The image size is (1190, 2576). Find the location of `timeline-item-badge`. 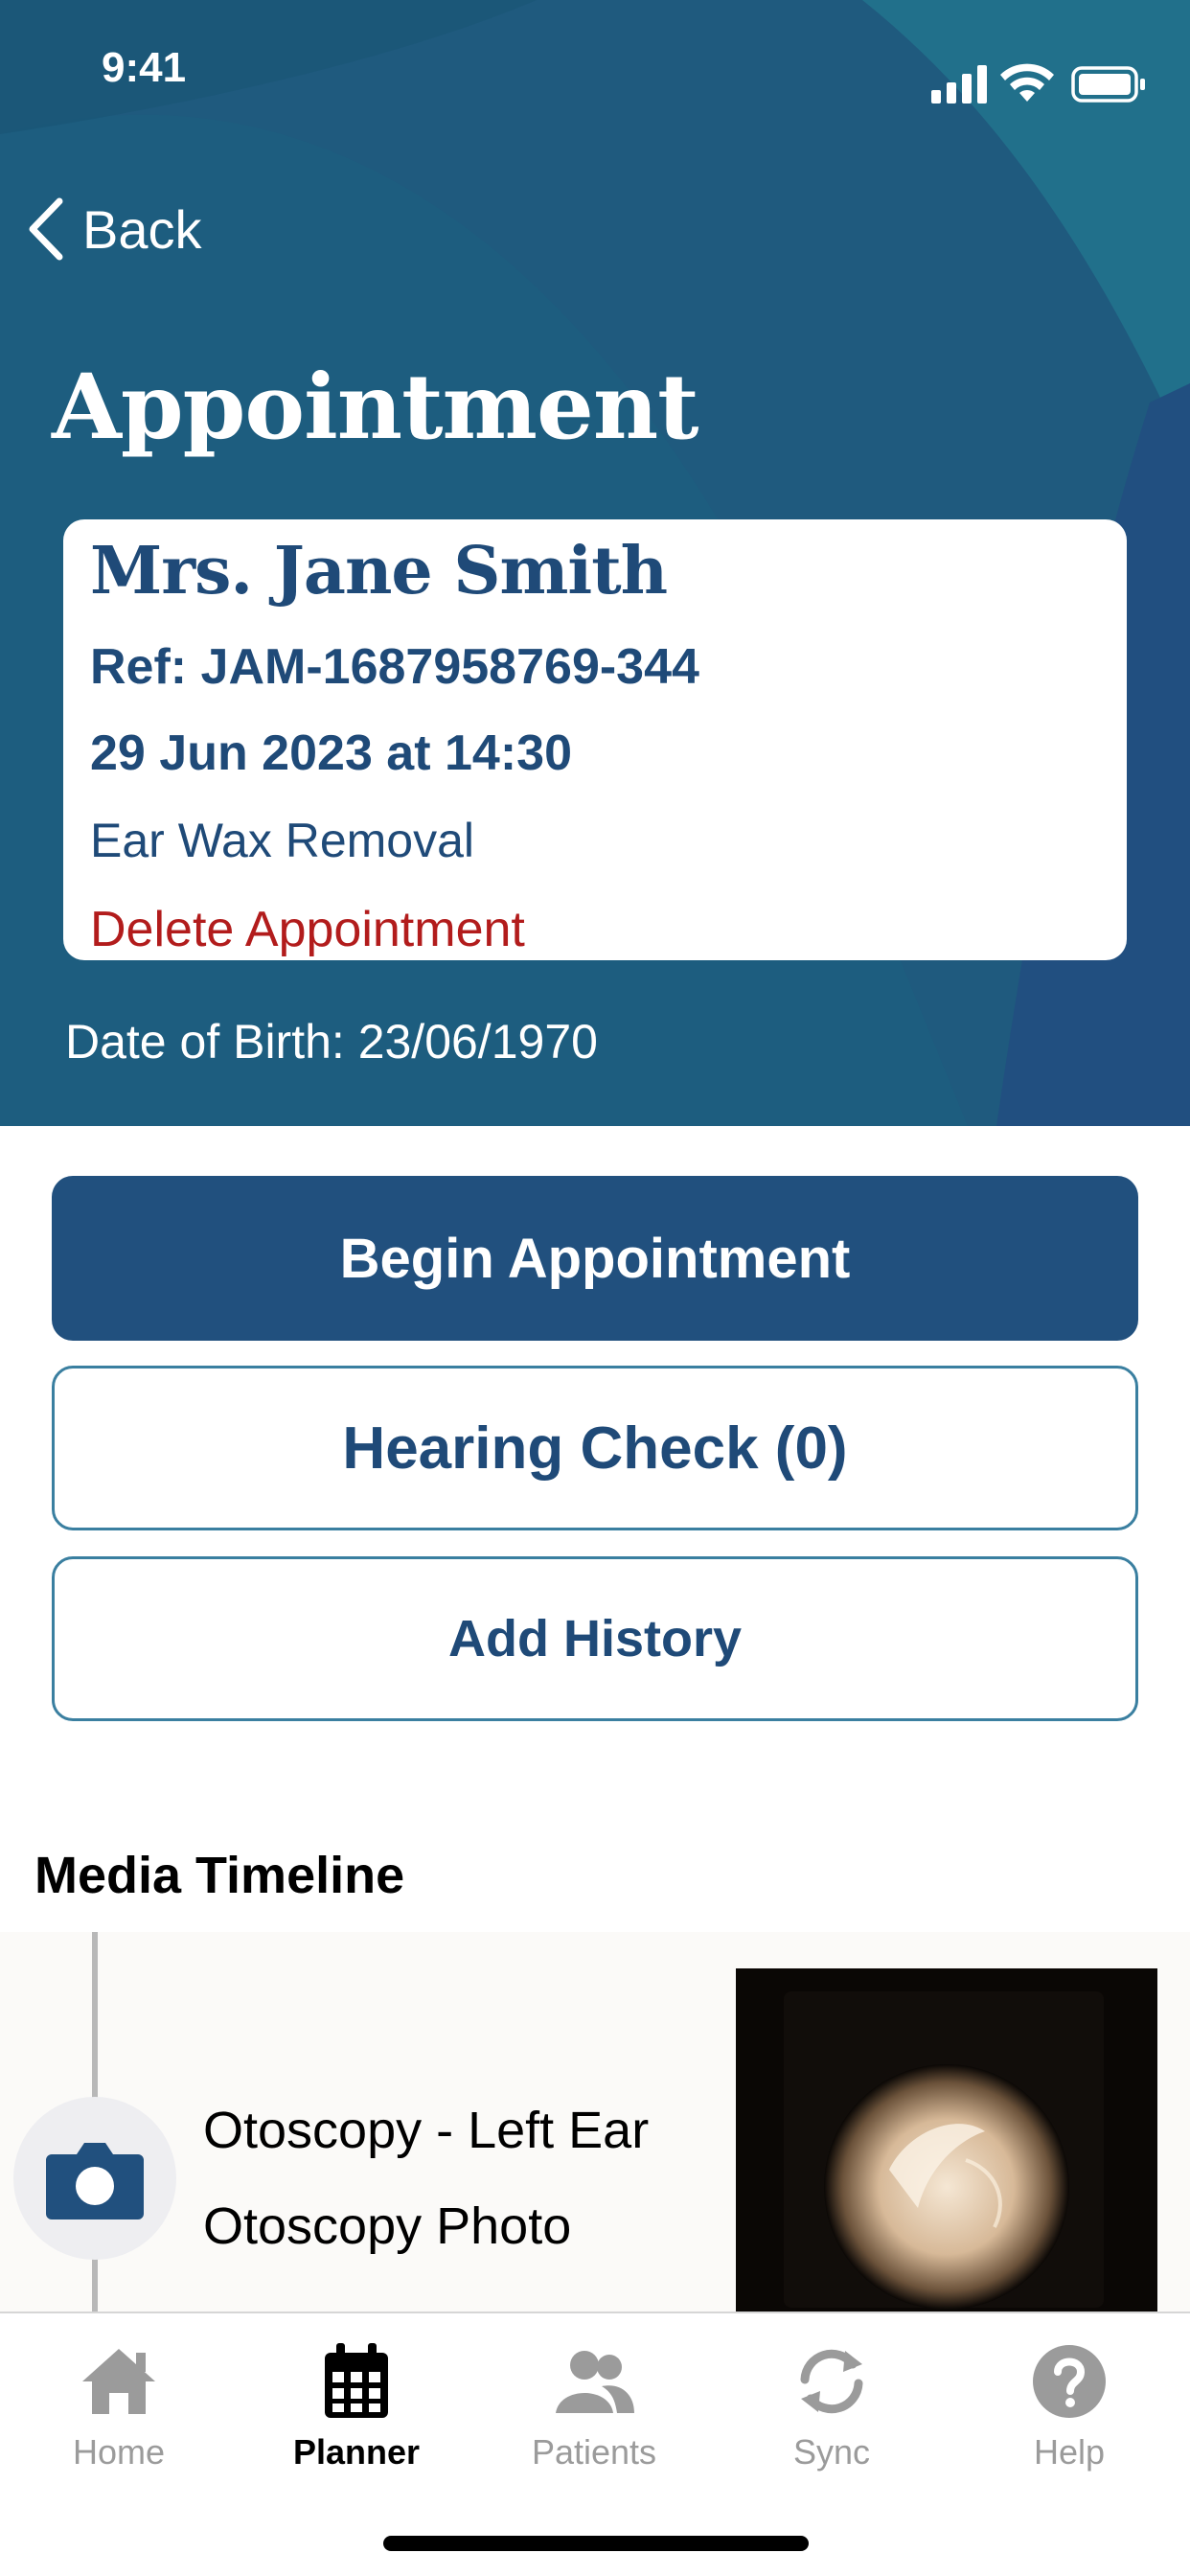

timeline-item-badge is located at coordinates (95, 2179).